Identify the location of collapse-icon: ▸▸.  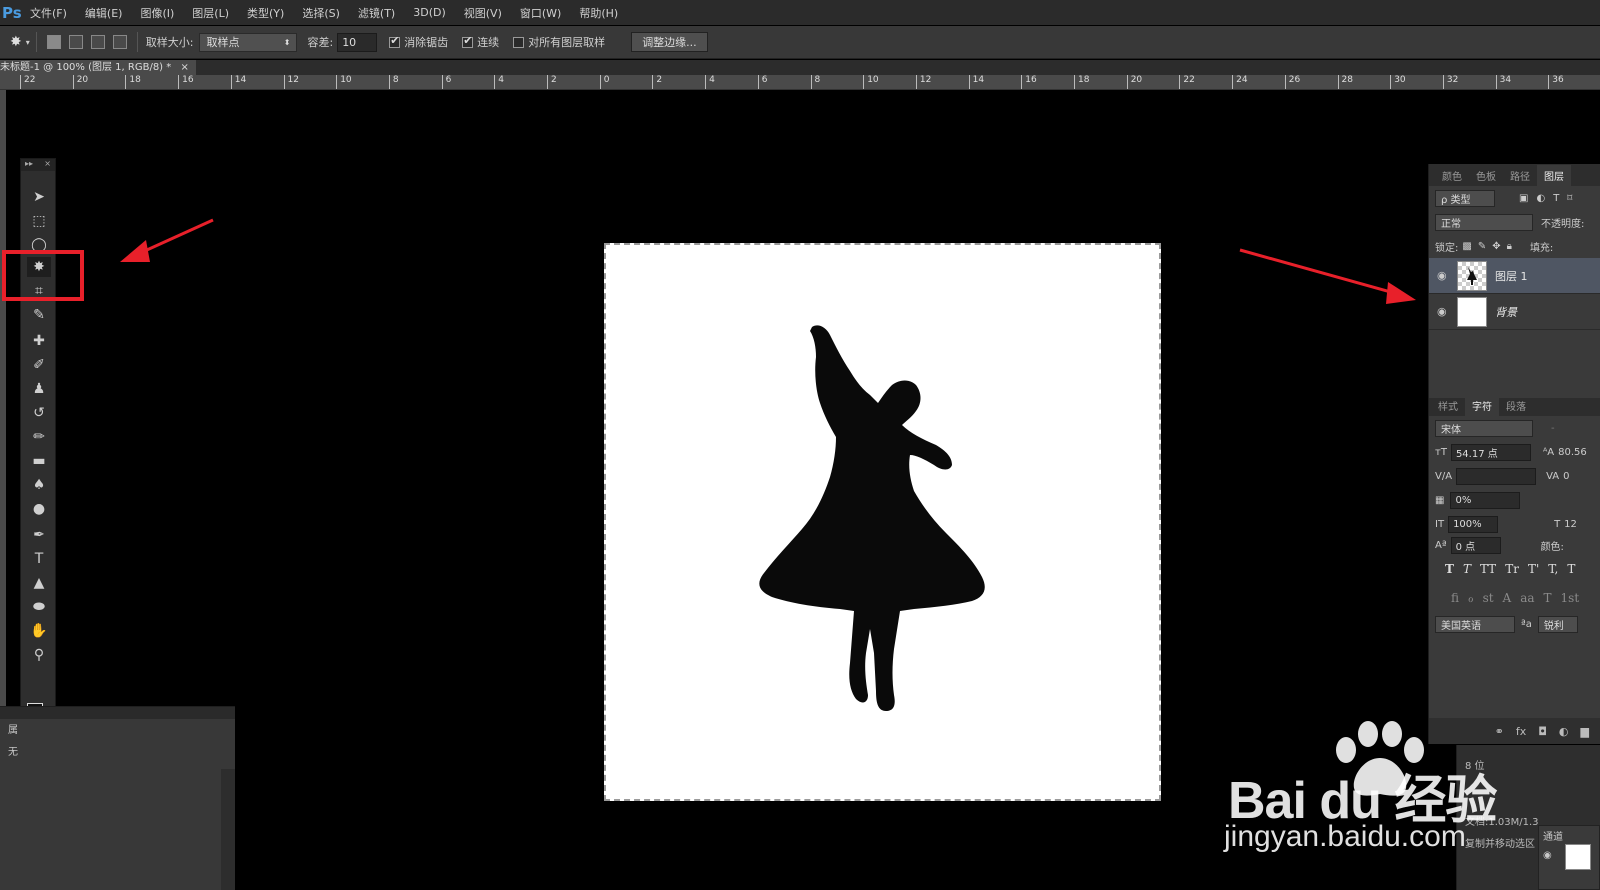
(29, 165).